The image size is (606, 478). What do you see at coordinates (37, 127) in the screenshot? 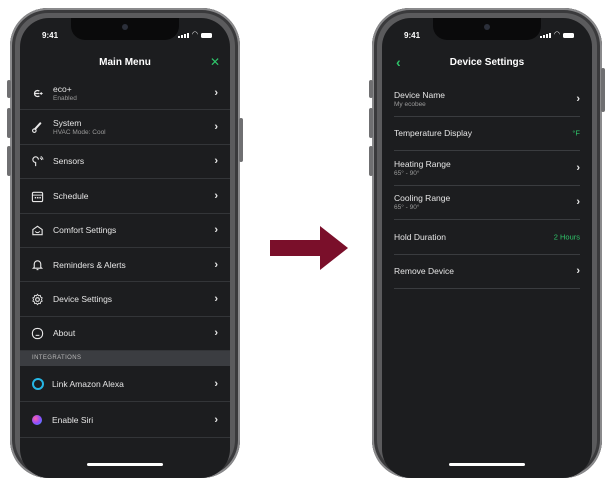
I see `thermometer-icon` at bounding box center [37, 127].